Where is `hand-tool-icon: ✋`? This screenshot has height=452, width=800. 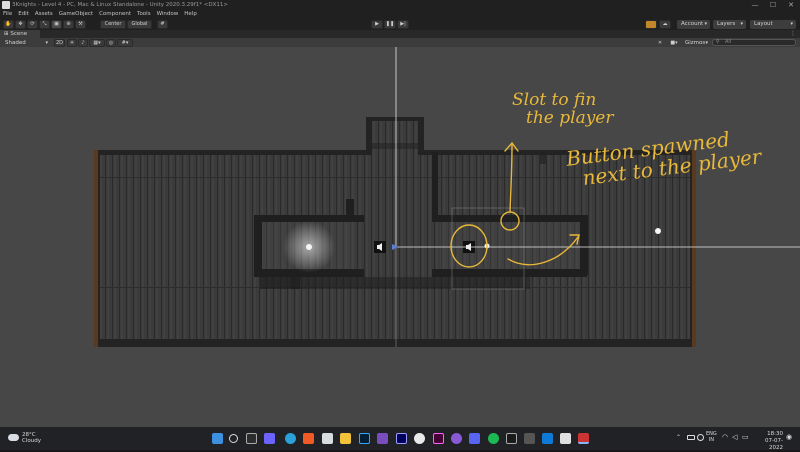
hand-tool-icon: ✋ is located at coordinates (8, 24).